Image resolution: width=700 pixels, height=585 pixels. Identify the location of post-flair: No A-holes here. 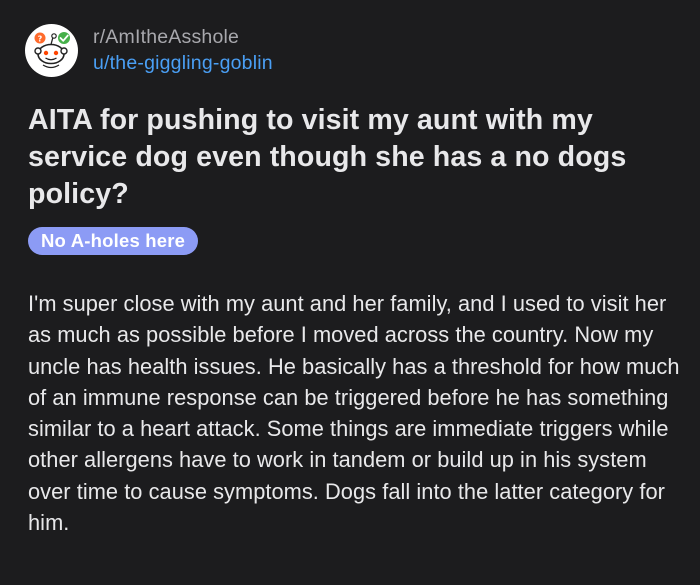
(113, 241).